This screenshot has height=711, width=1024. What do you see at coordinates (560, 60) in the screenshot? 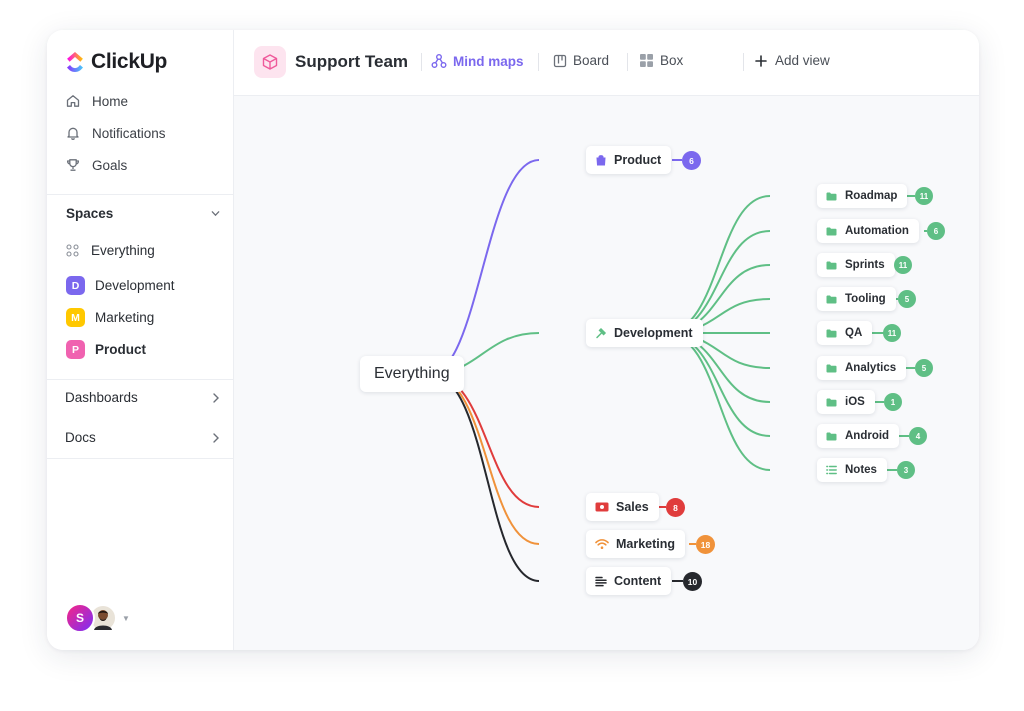
I see `board-icon` at bounding box center [560, 60].